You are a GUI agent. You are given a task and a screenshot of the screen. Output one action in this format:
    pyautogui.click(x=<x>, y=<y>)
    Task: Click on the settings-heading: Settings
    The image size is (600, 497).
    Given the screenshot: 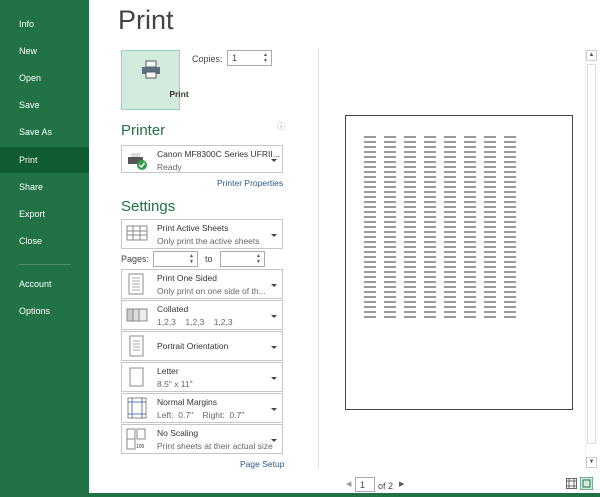 What is the action you would take?
    pyautogui.click(x=148, y=206)
    